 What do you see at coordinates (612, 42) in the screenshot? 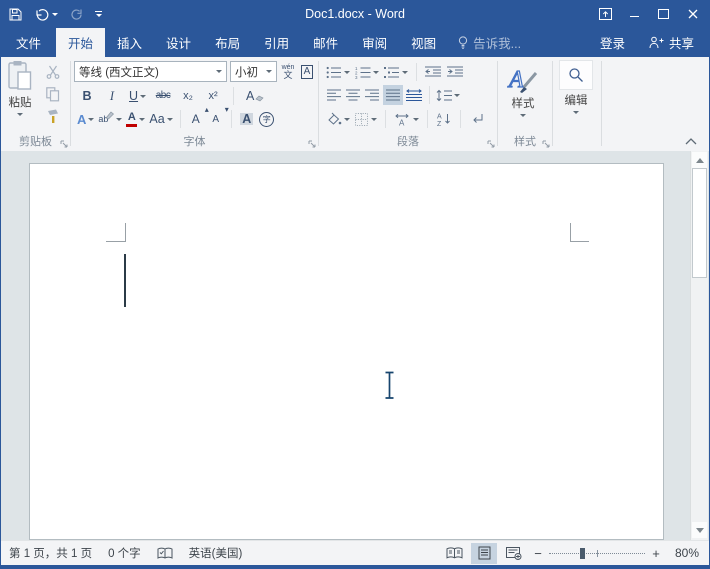
I see `sign-in-button: 登录` at bounding box center [612, 42].